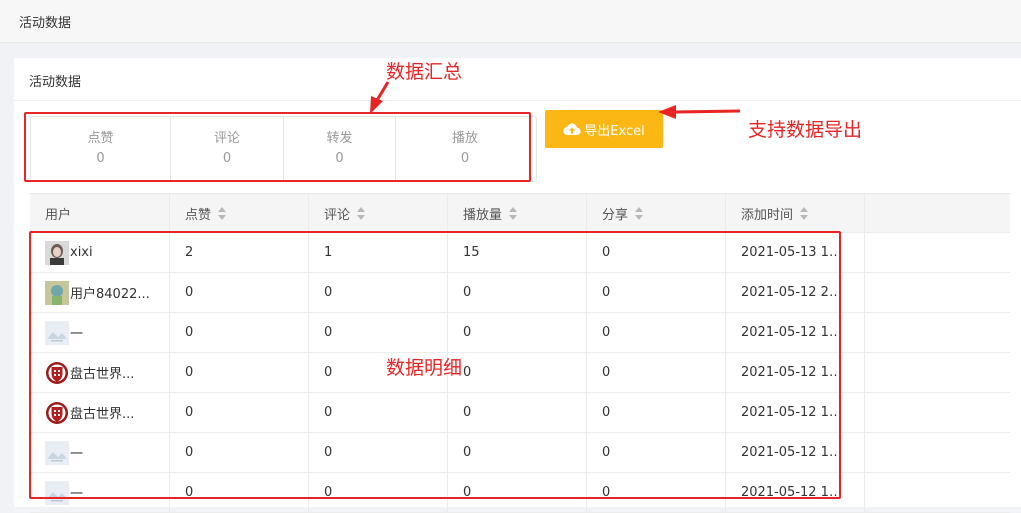 This screenshot has width=1021, height=513. What do you see at coordinates (376, 105) in the screenshot?
I see `arrow-down-icon` at bounding box center [376, 105].